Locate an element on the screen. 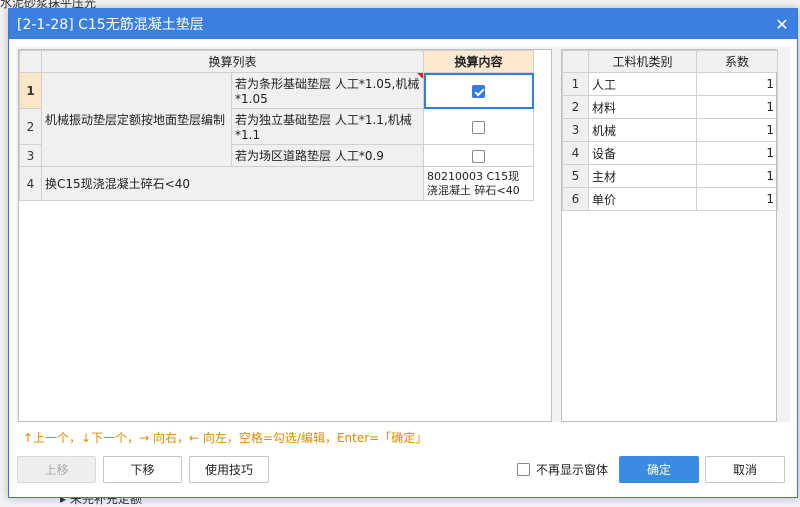 This screenshot has width=800, height=507. move-up-button: 上移 is located at coordinates (56, 469).